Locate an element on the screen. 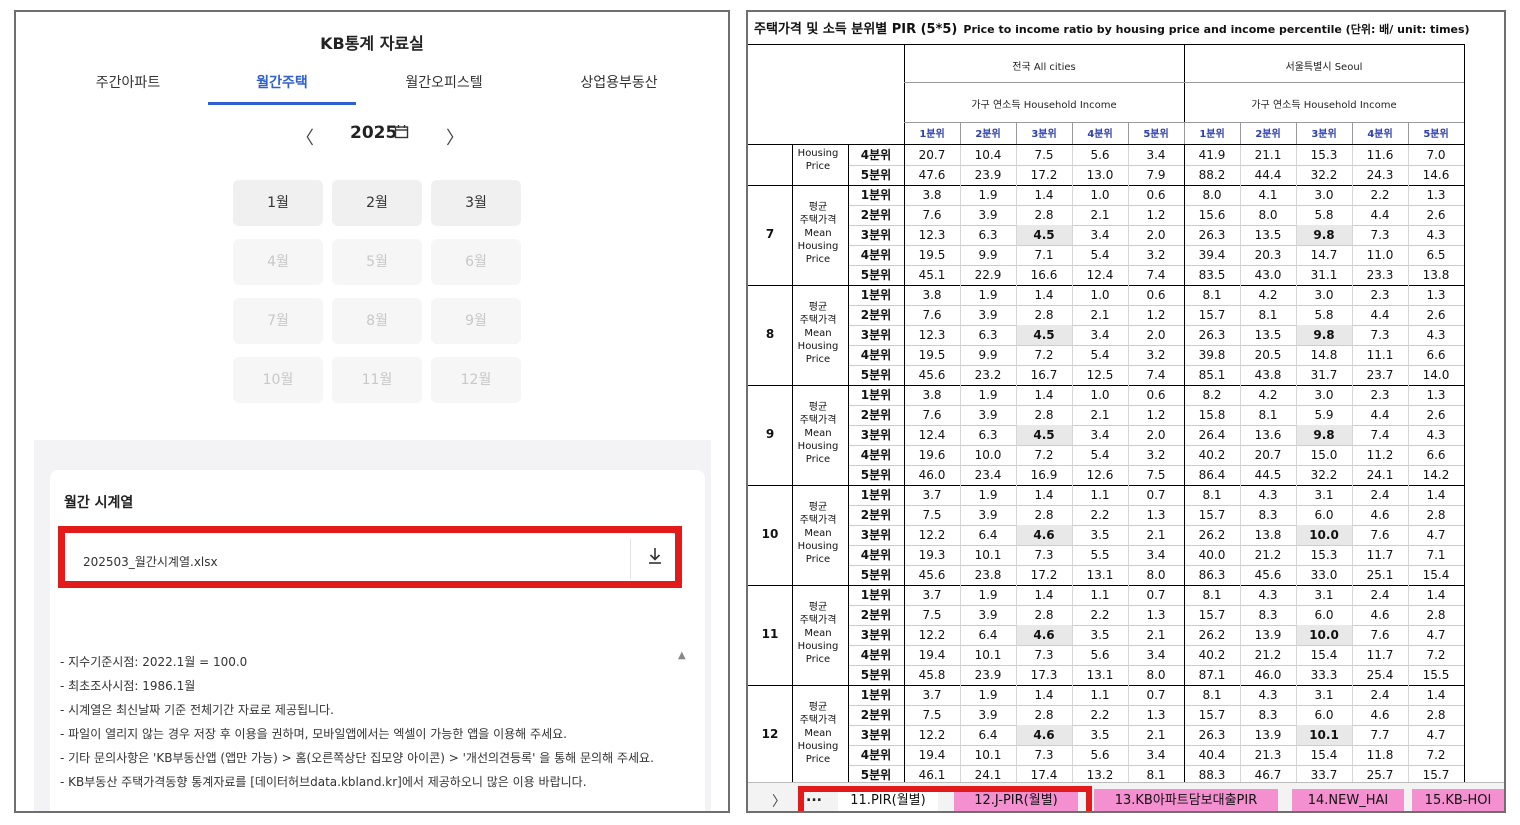 This screenshot has width=1520, height=825. month-button-6: 6월 is located at coordinates (476, 262).